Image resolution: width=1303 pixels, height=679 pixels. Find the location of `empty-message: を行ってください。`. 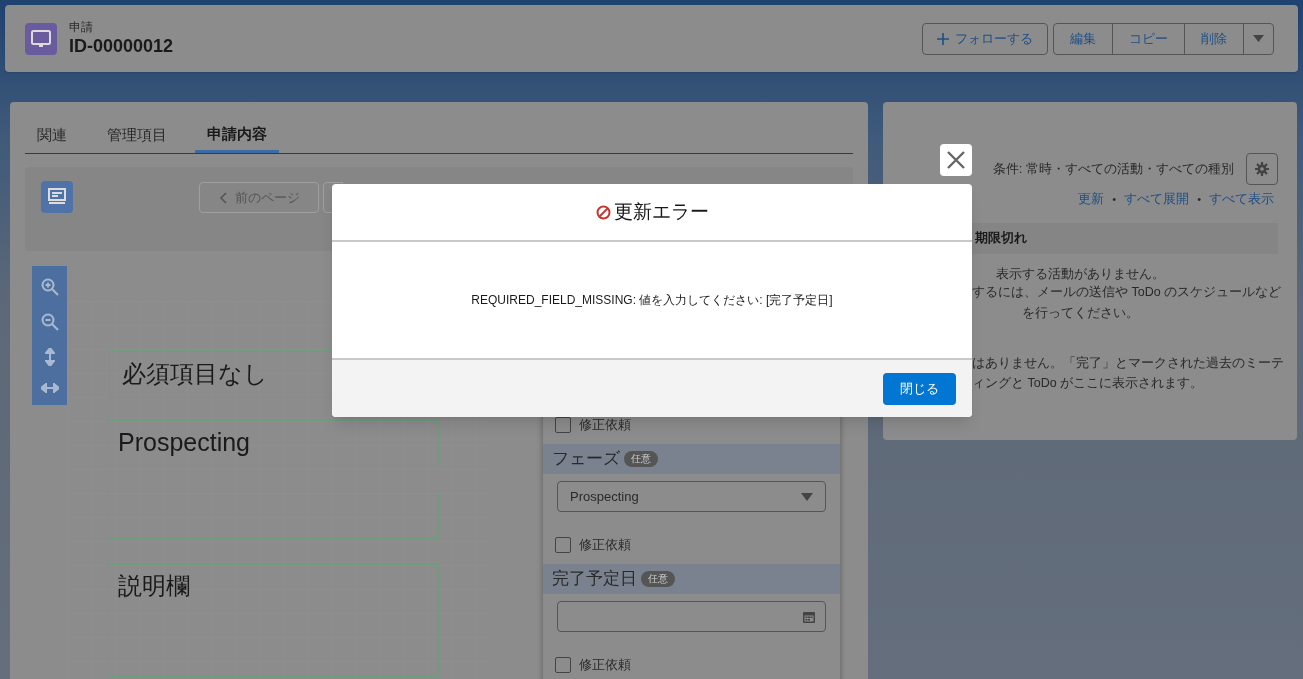

empty-message: を行ってください。 is located at coordinates (1080, 312).